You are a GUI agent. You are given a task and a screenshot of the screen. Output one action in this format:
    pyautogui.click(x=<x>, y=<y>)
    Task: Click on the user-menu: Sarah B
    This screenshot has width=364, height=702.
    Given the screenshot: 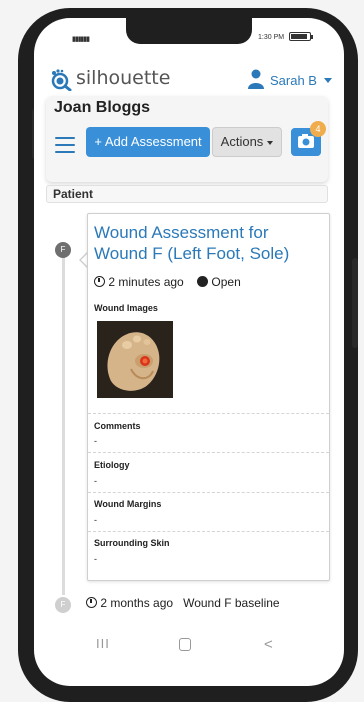 What is the action you would take?
    pyautogui.click(x=293, y=80)
    